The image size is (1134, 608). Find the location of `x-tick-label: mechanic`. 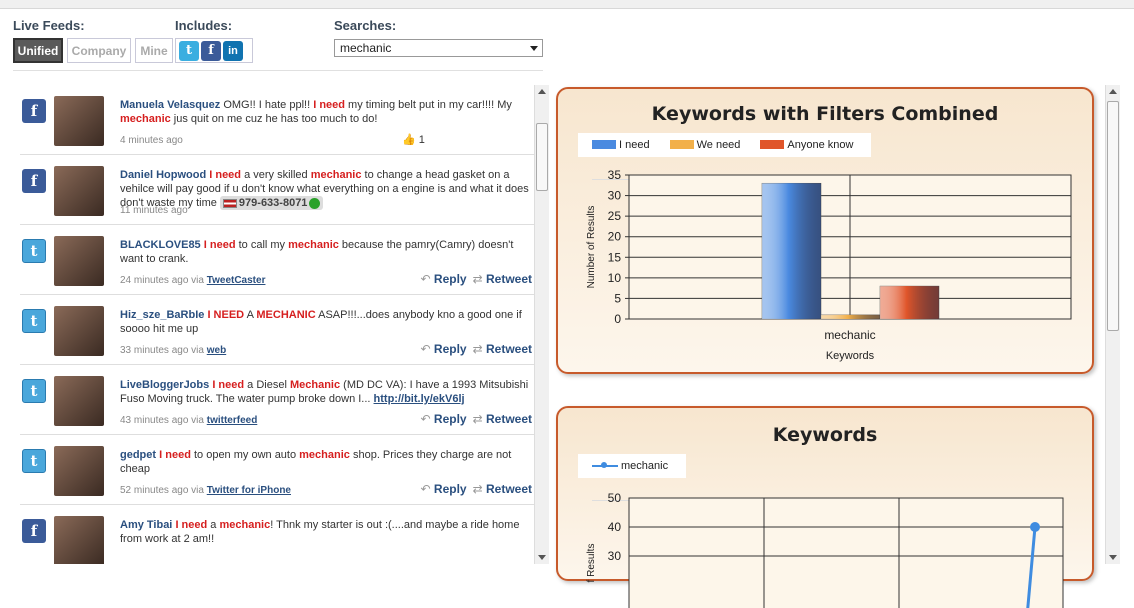

x-tick-label: mechanic is located at coordinates (849, 335).